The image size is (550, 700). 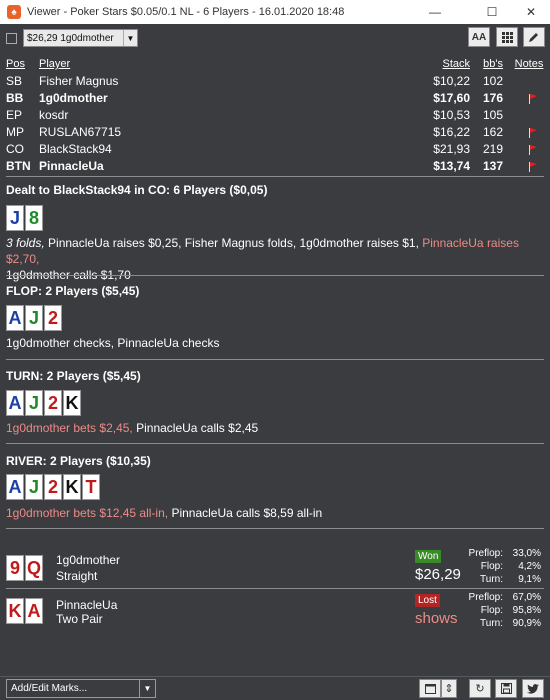 I want to click on stat-label: Preflop:, so click(x=485, y=553).